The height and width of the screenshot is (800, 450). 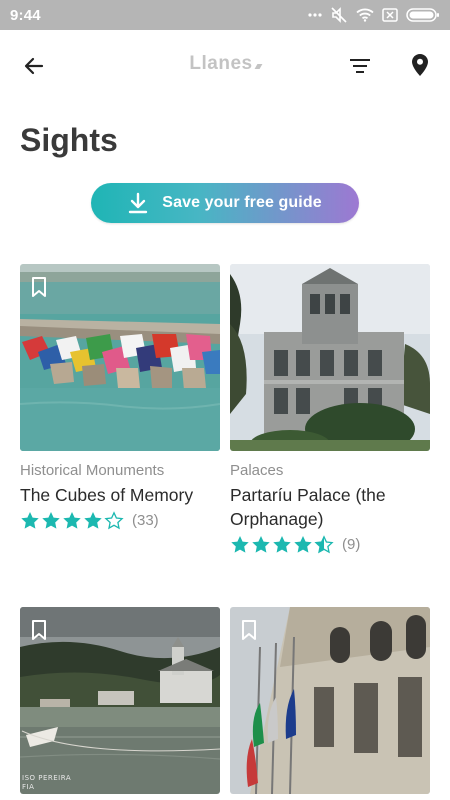 What do you see at coordinates (47, 782) in the screenshot?
I see `photo-credit: ISO PEREIRA FIA` at bounding box center [47, 782].